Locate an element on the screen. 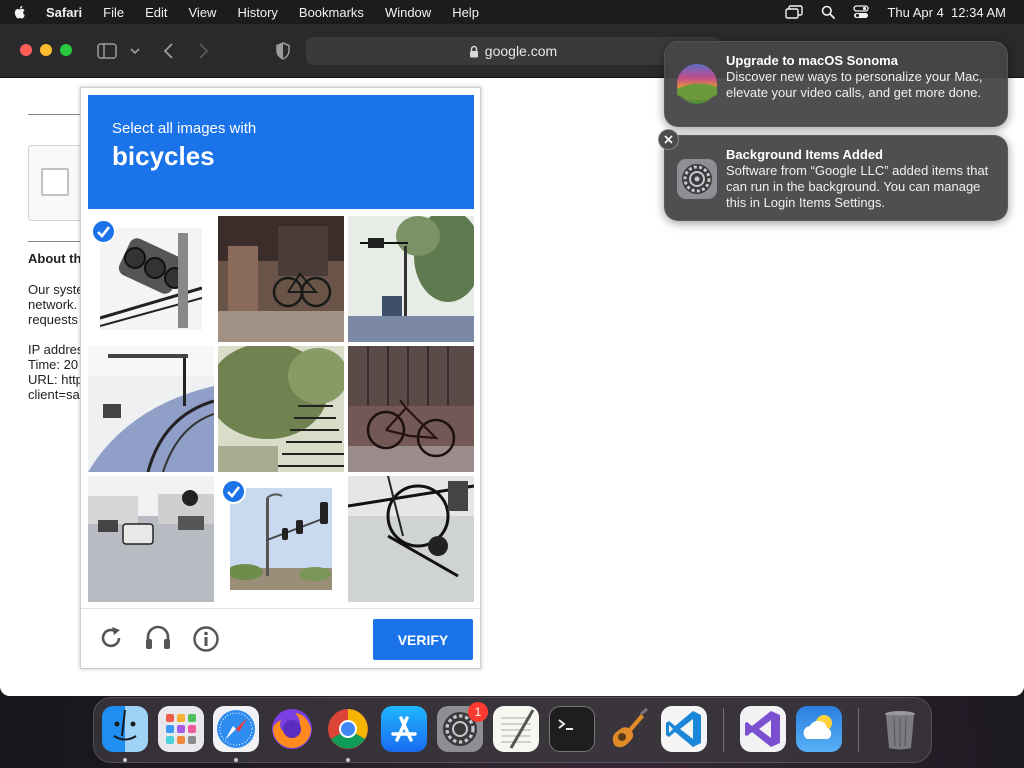  chevron-down-icon is located at coordinates (135, 51).